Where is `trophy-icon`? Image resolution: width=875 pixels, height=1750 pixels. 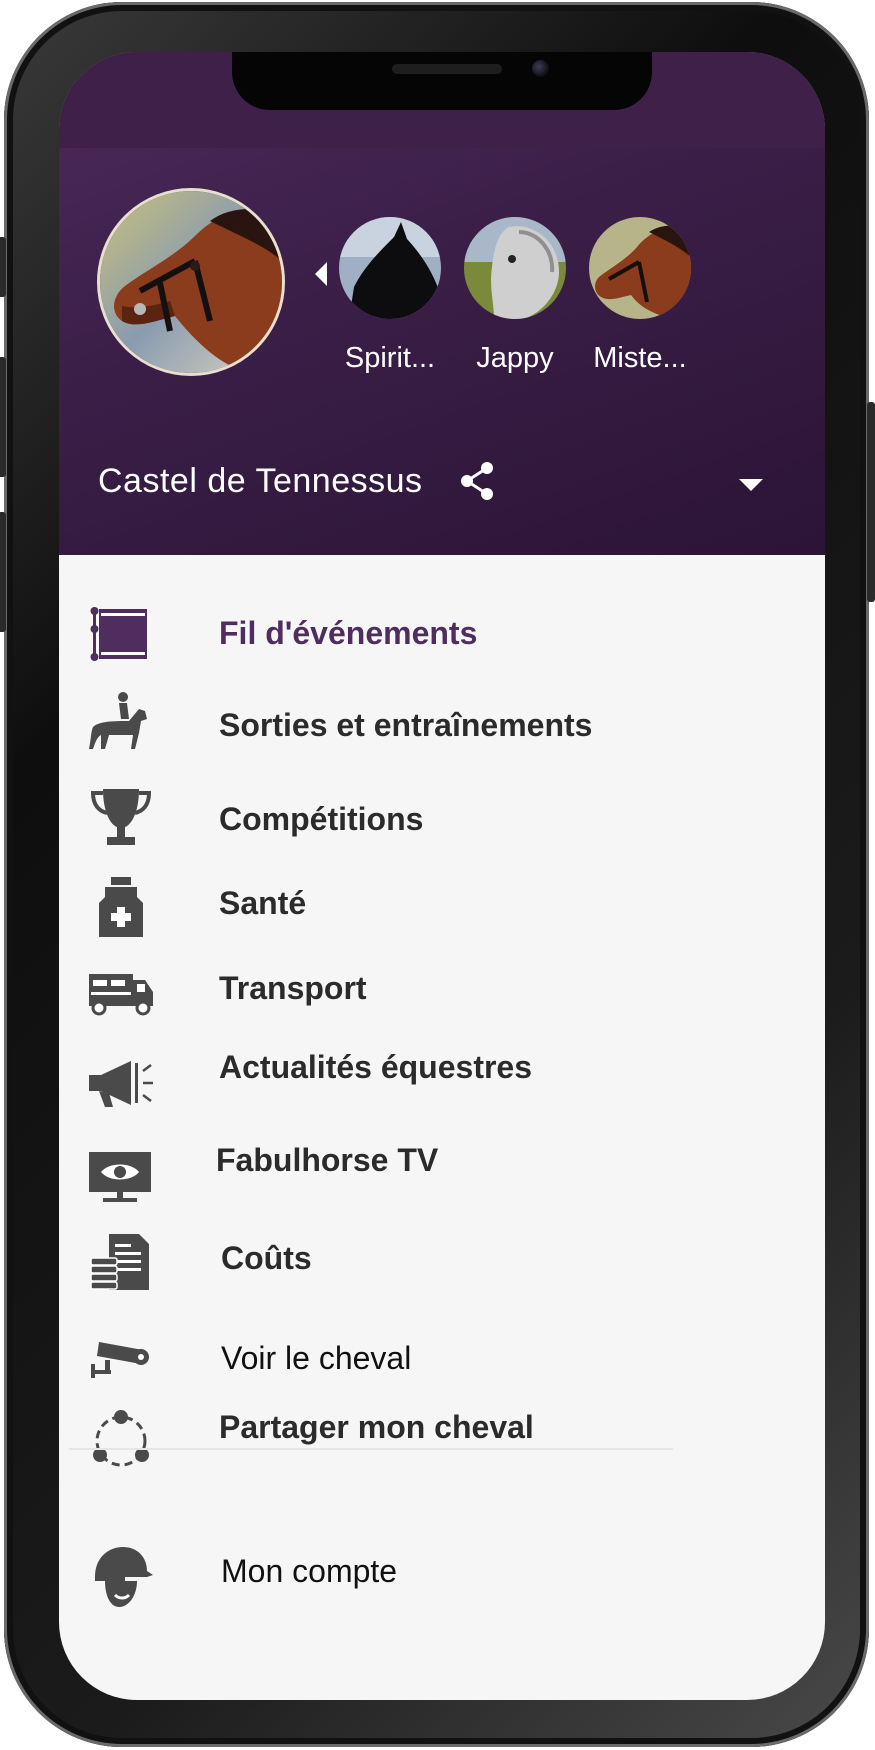 trophy-icon is located at coordinates (121, 819).